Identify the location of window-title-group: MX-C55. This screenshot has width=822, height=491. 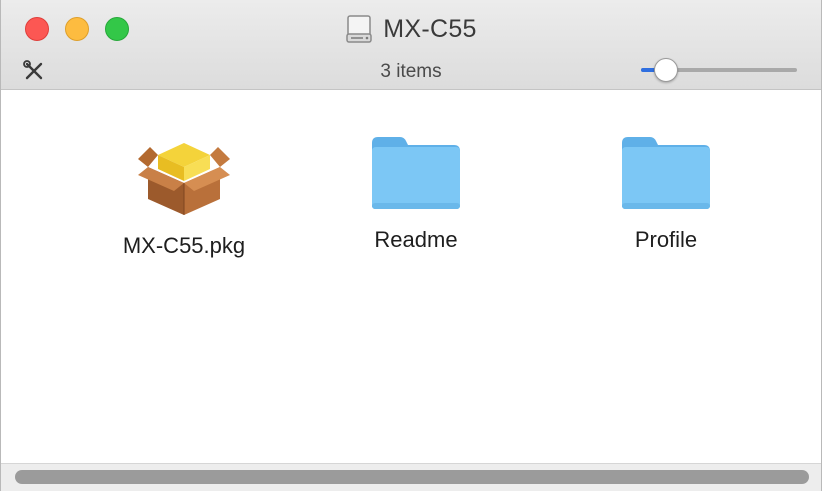
(411, 29).